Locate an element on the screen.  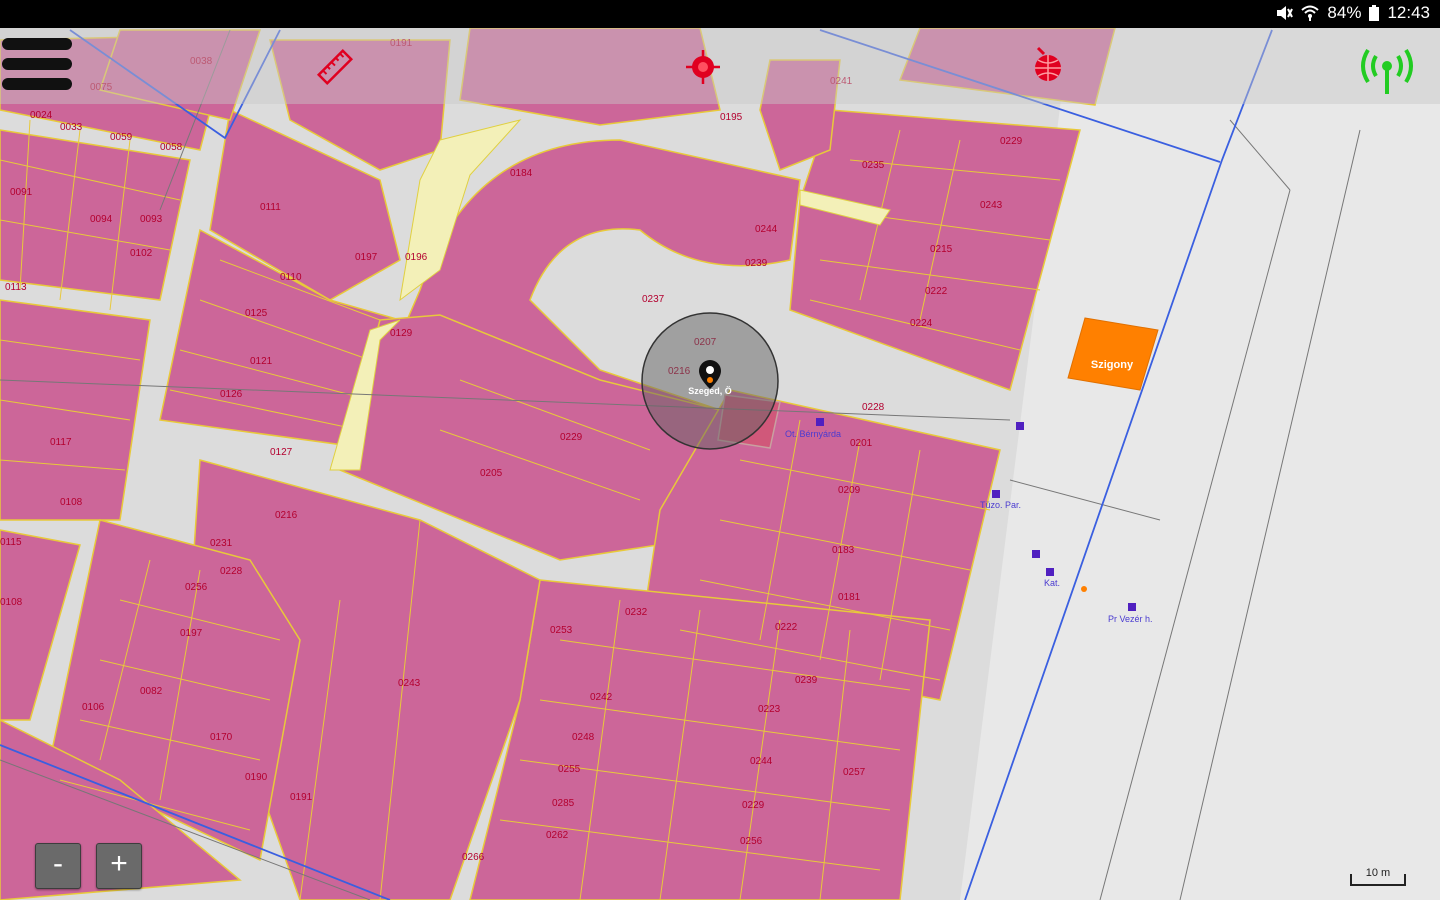
parcel-number-label: 0024 is located at coordinates (41, 115).